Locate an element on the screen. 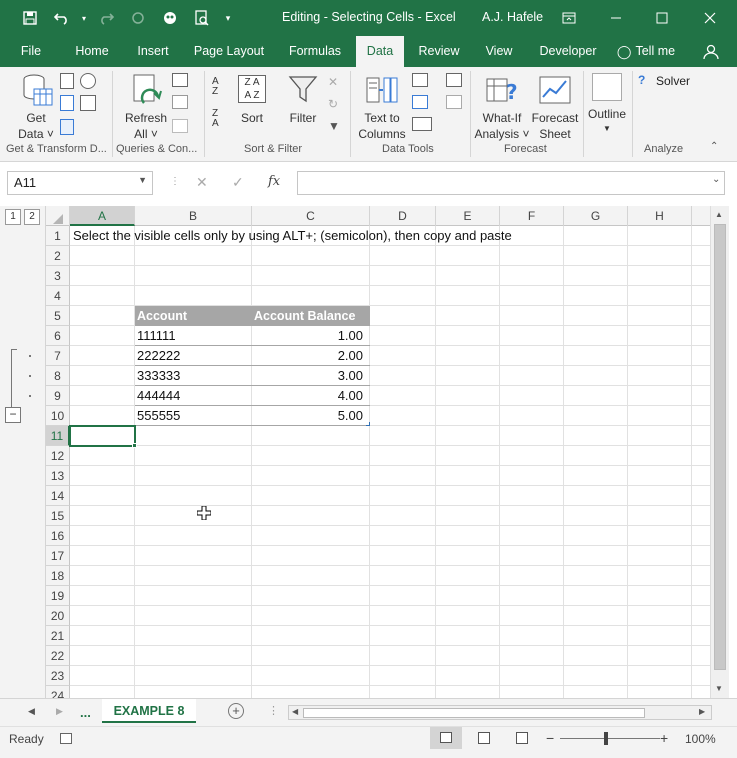 The height and width of the screenshot is (758, 737). maximize-icon is located at coordinates (662, 18).